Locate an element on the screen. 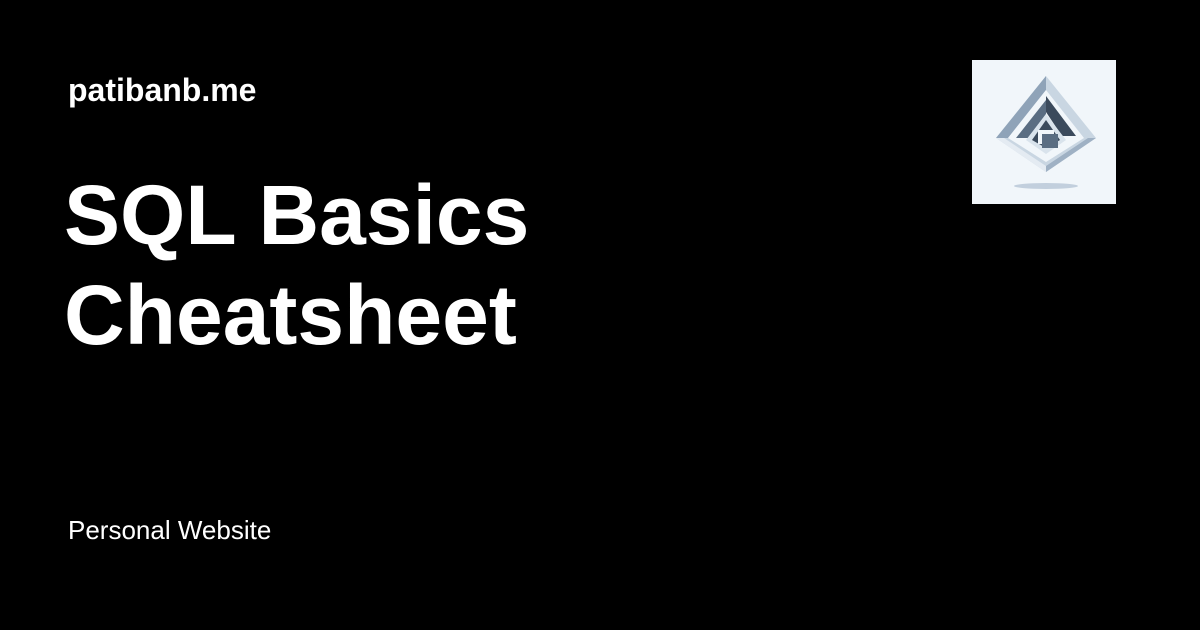 The image size is (1200, 630). site-name: patibanb.me is located at coordinates (162, 90).